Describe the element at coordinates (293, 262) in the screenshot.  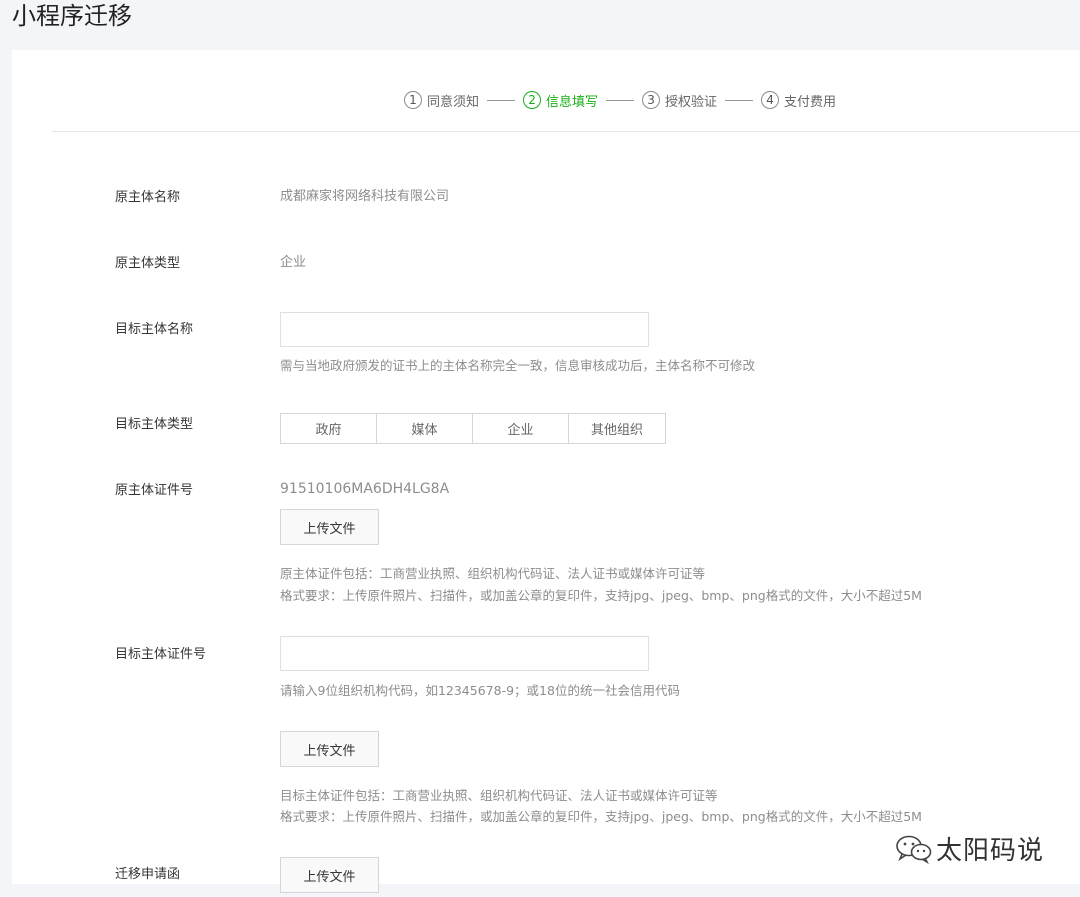
I see `orig-type-value: 企业` at that location.